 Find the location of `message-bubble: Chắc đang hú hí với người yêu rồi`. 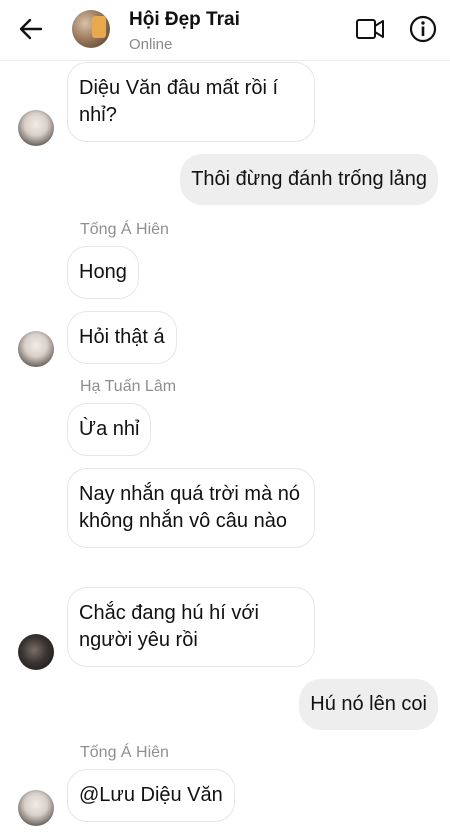

message-bubble: Chắc đang hú hí với người yêu rồi is located at coordinates (191, 627).